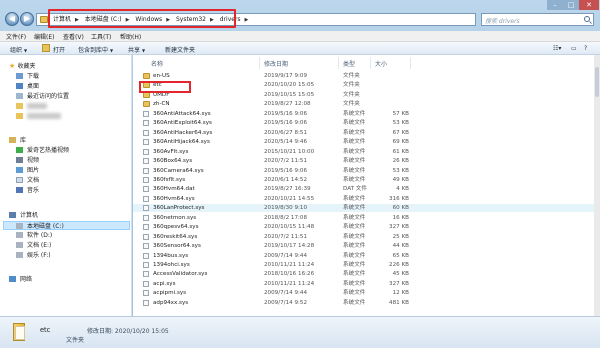 Image resolution: width=600 pixels, height=348 pixels. Describe the element at coordinates (73, 36) in the screenshot. I see `menu-view: 查看(V)` at that location.